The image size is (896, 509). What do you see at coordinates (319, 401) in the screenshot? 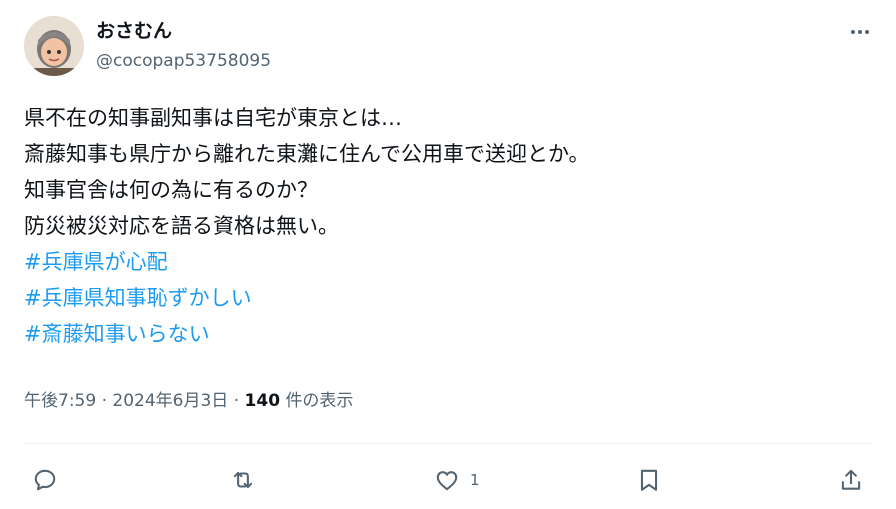
I see `views-label: 件の表示` at bounding box center [319, 401].